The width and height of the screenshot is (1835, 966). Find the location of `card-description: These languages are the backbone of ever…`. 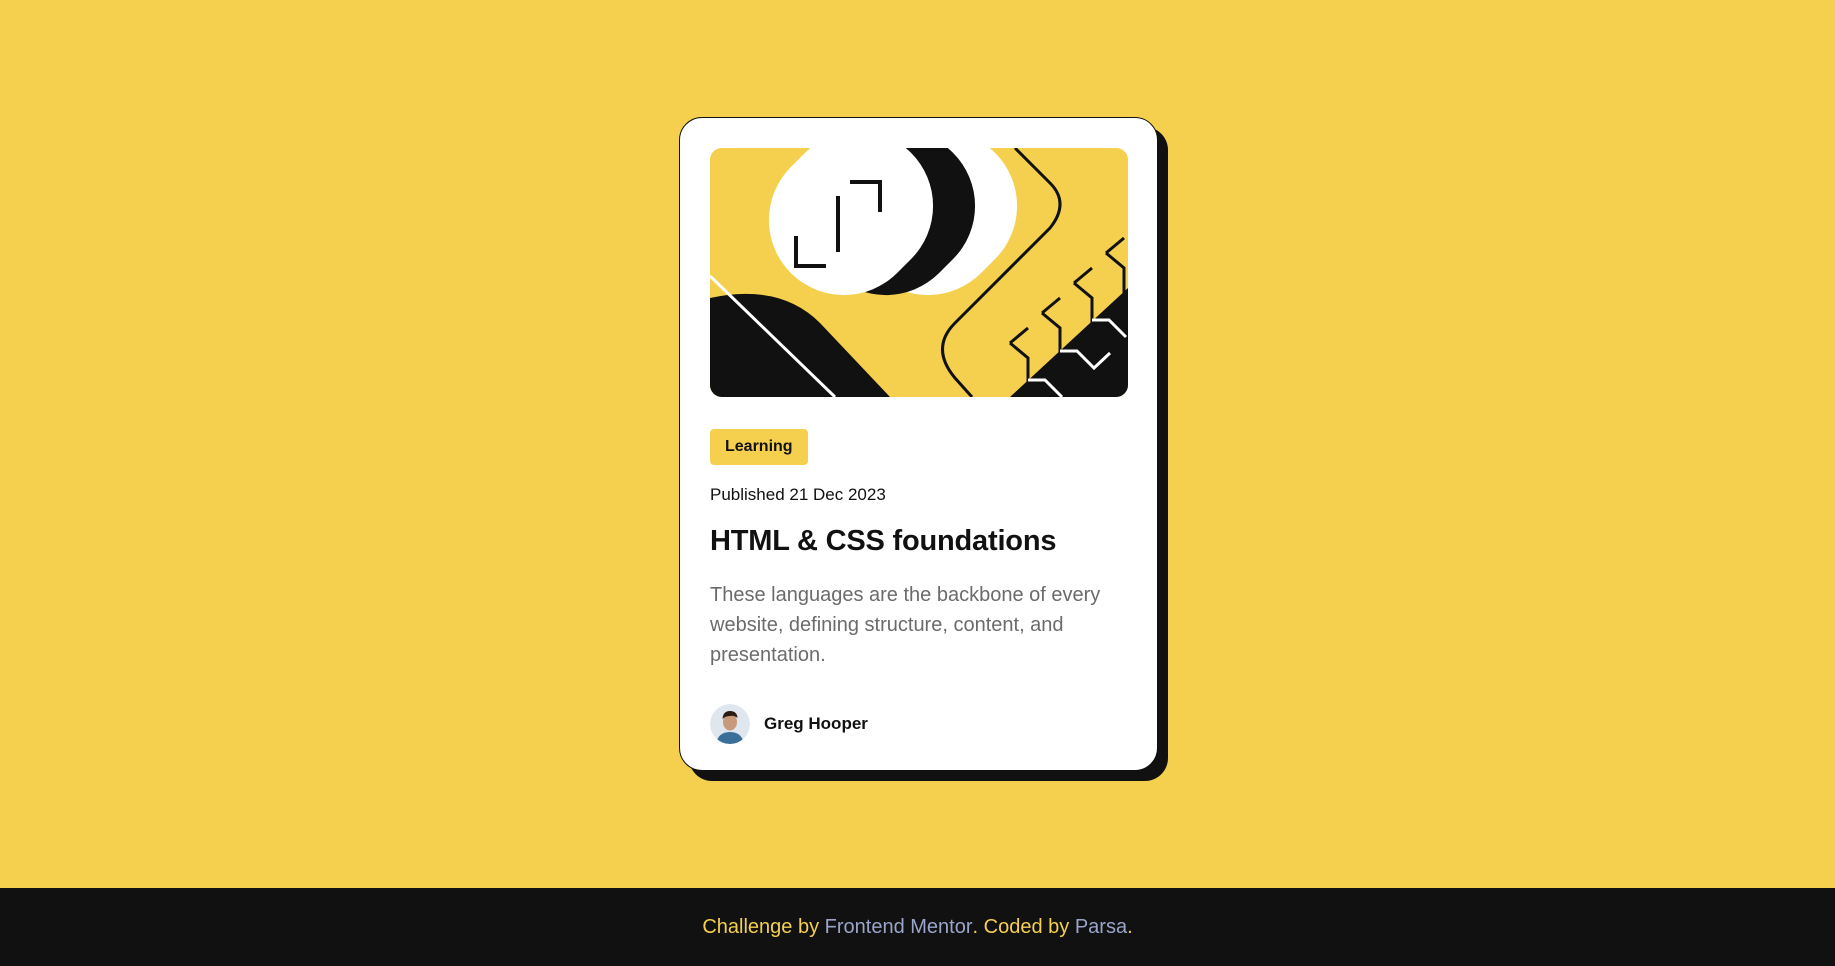

card-description: These languages are the backbone of ever… is located at coordinates (905, 625).